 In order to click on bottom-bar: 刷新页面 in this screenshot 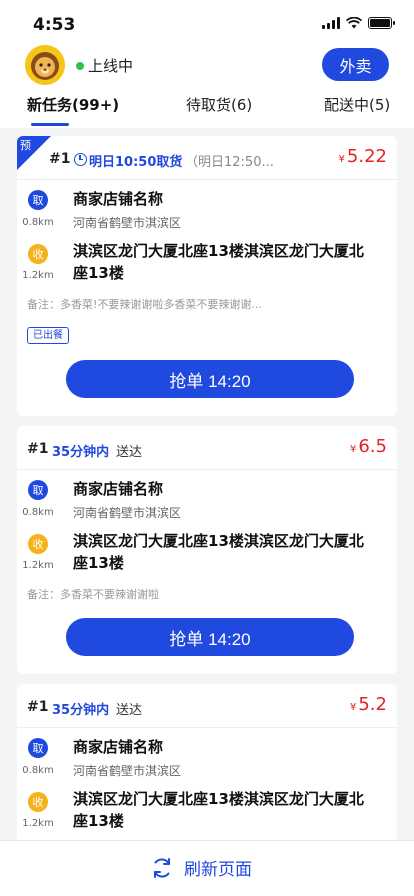, I will do `click(207, 868)`.